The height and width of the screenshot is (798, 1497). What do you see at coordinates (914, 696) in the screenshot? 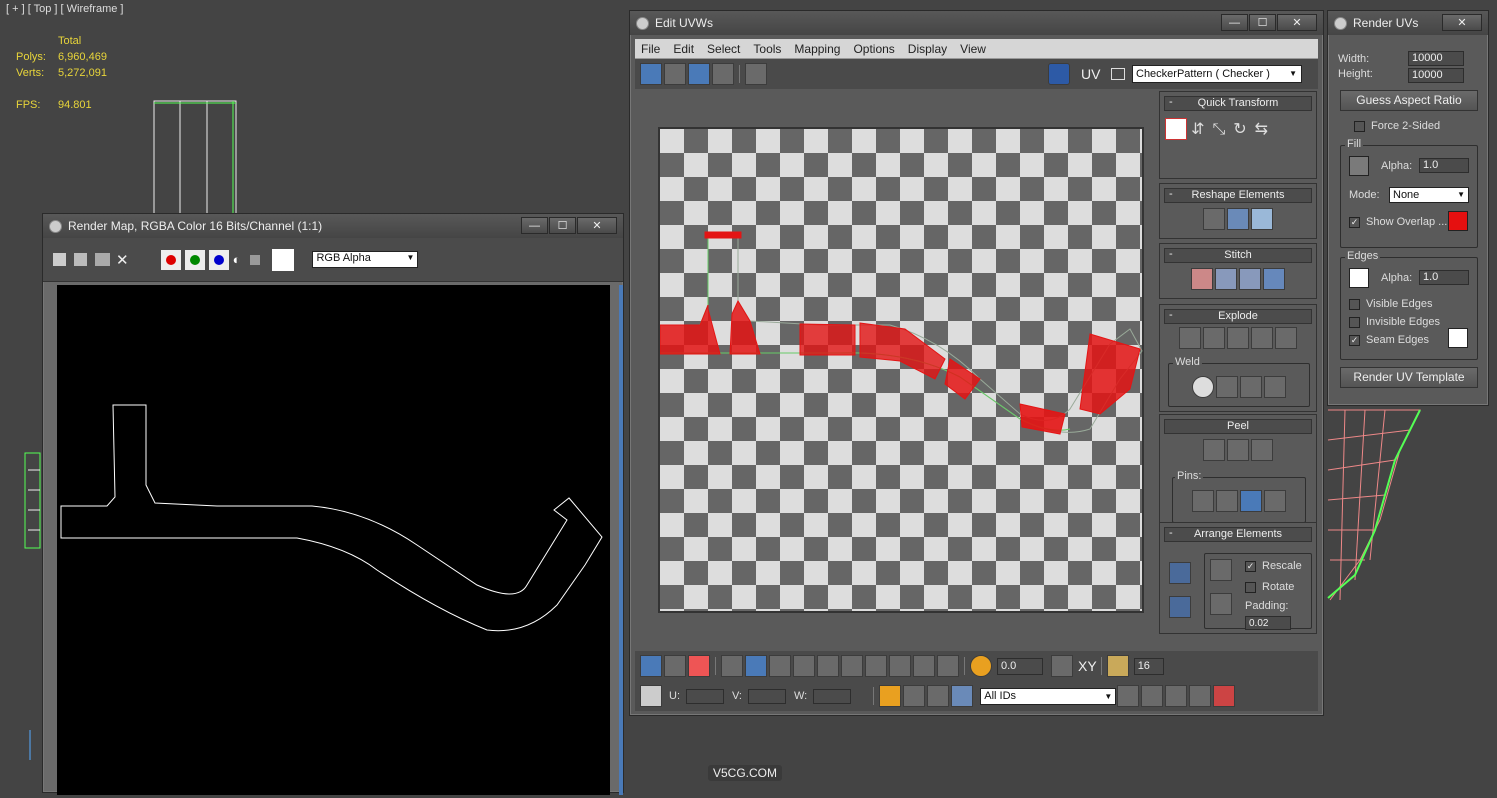
I see `hide-icon` at bounding box center [914, 696].